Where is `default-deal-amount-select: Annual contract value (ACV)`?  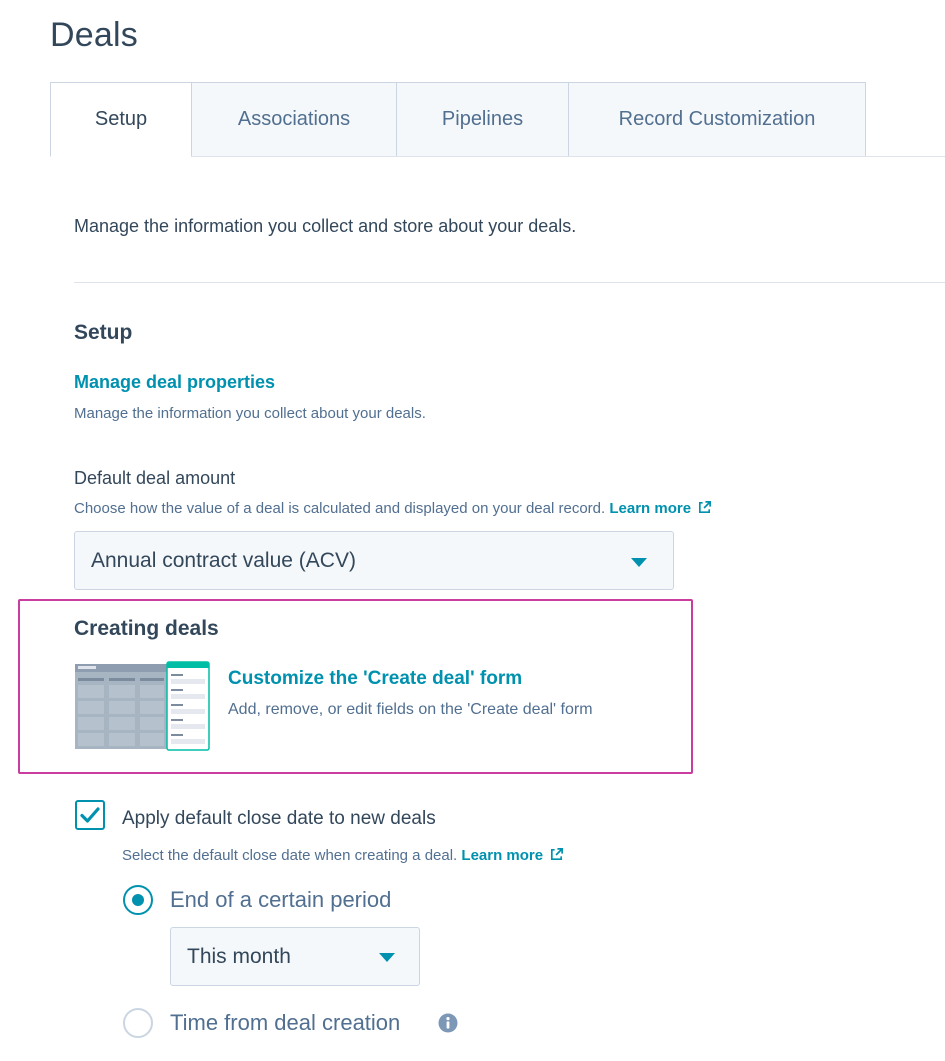 default-deal-amount-select: Annual contract value (ACV) is located at coordinates (374, 560).